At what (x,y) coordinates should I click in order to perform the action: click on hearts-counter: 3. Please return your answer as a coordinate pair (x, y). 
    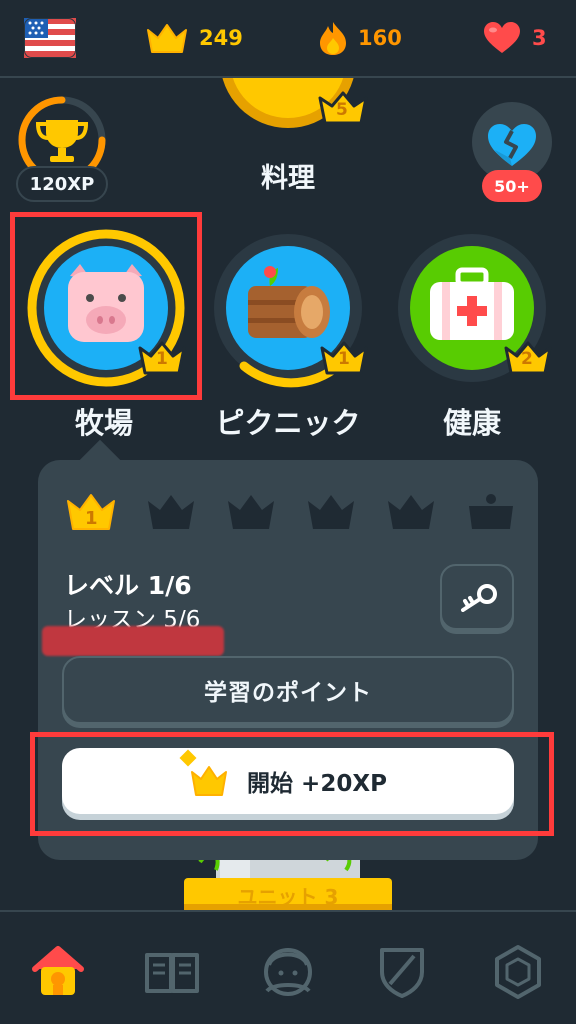
    Looking at the image, I should click on (514, 38).